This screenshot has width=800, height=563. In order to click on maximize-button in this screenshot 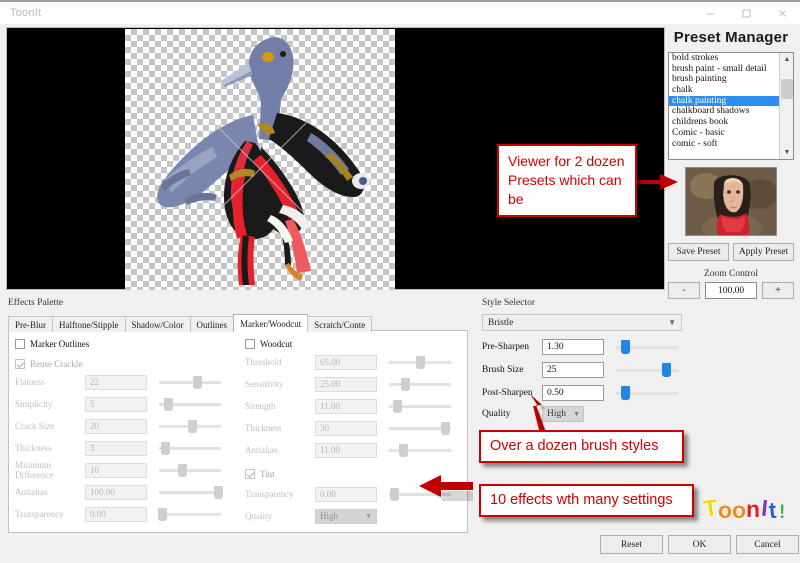, I will do `click(746, 13)`.